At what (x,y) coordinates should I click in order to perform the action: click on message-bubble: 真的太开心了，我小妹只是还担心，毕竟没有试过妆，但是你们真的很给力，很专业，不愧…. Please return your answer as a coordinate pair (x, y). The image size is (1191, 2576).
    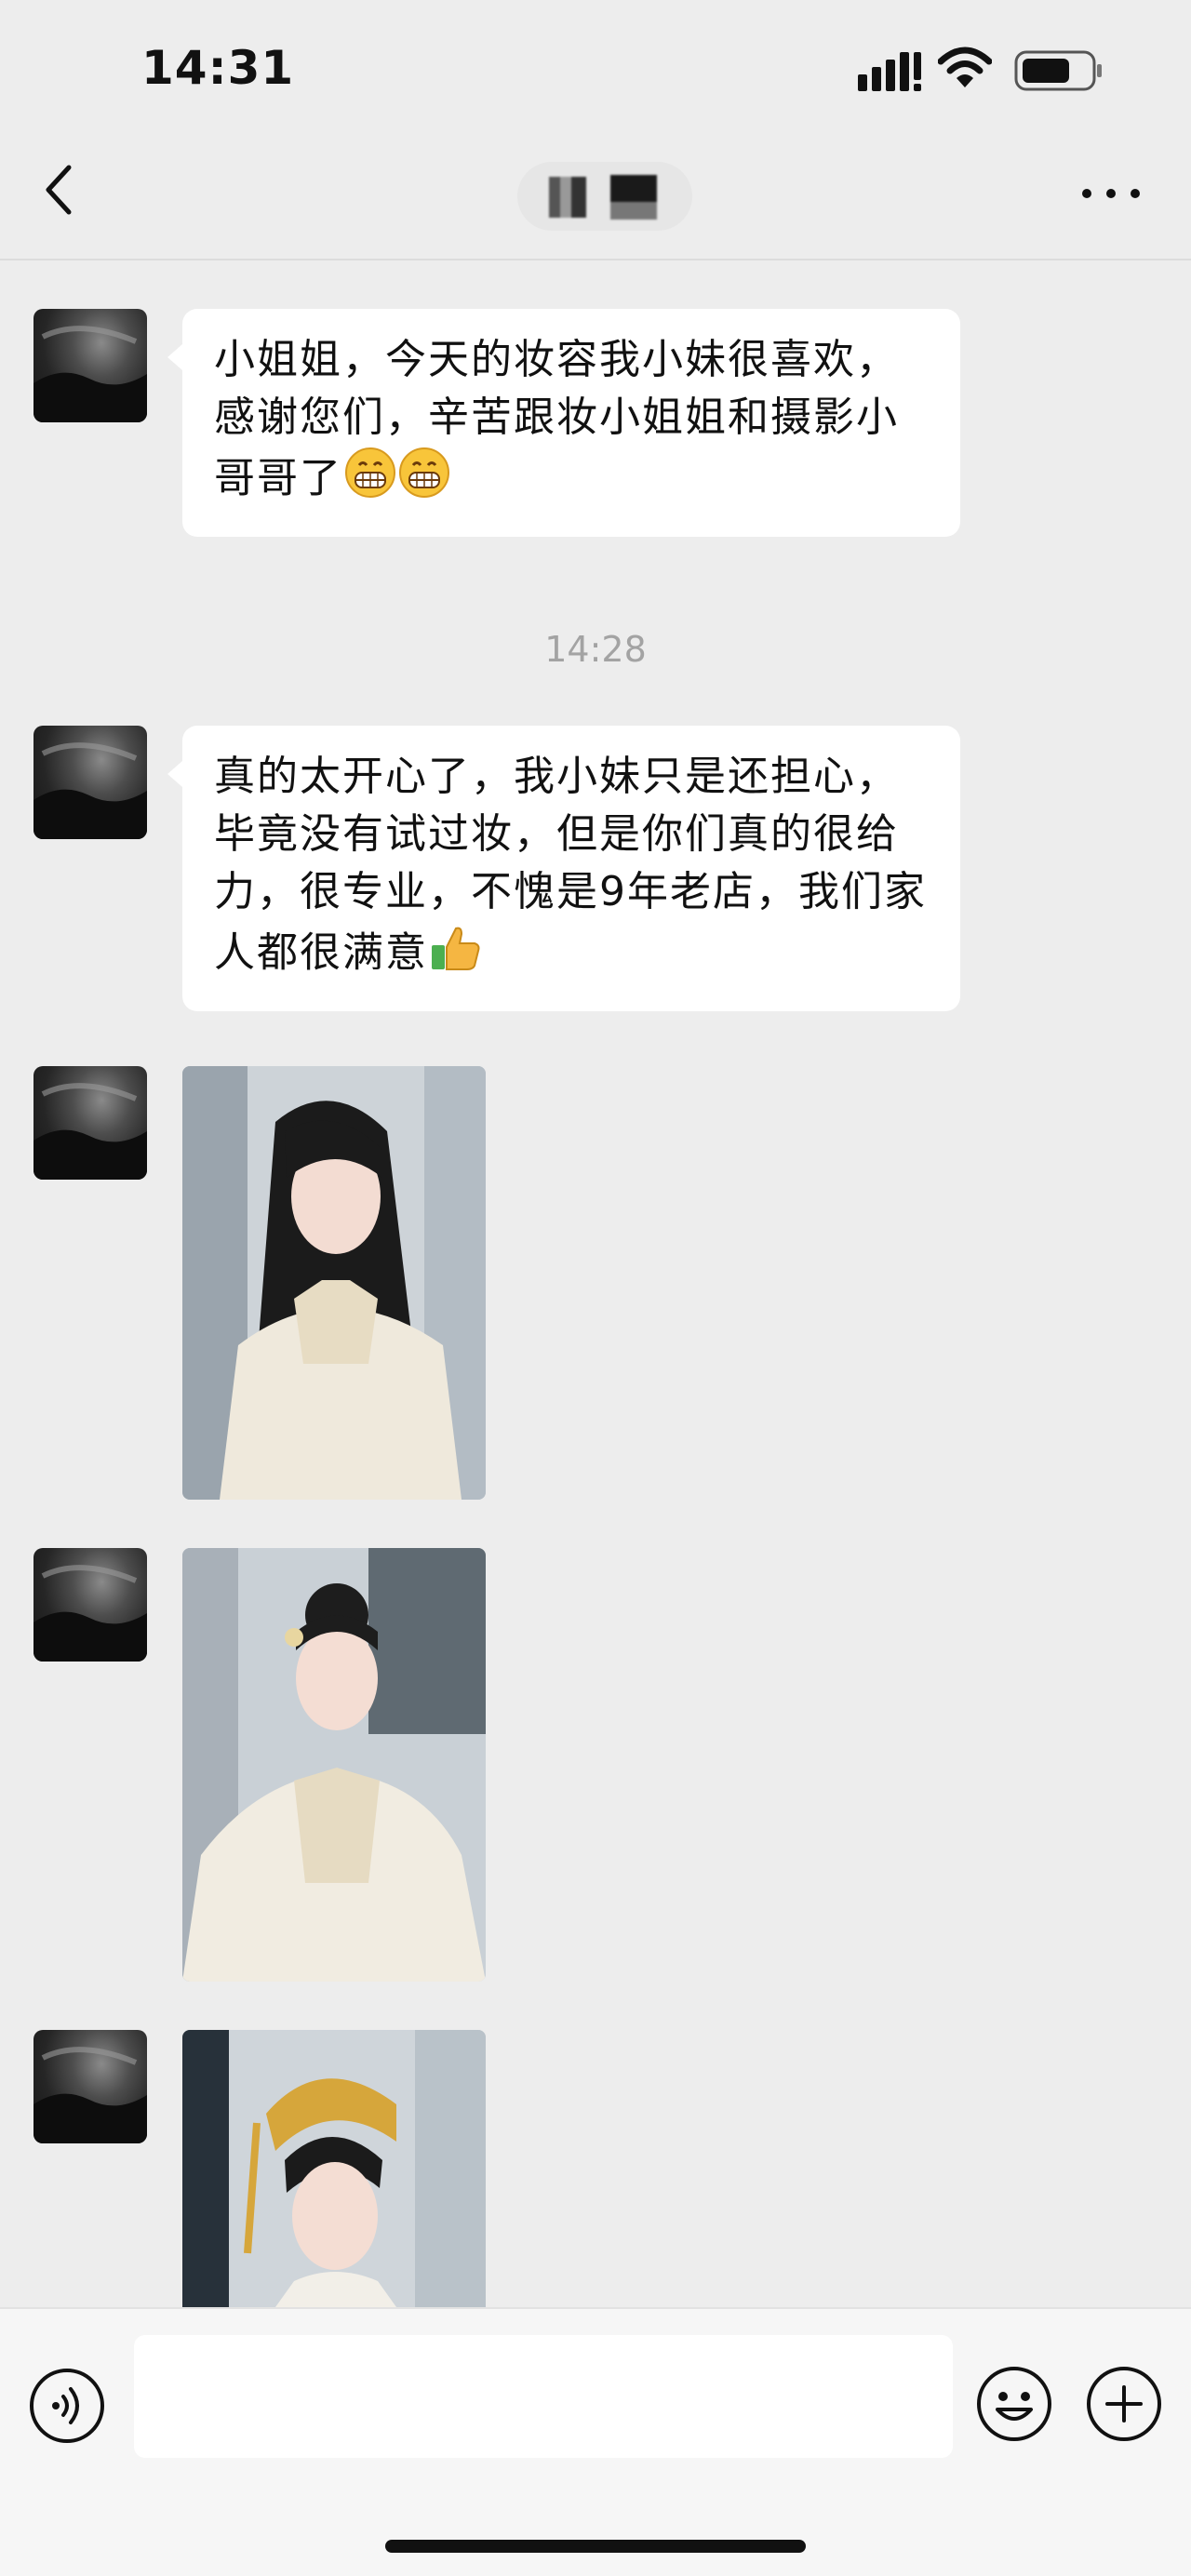
    Looking at the image, I should click on (563, 868).